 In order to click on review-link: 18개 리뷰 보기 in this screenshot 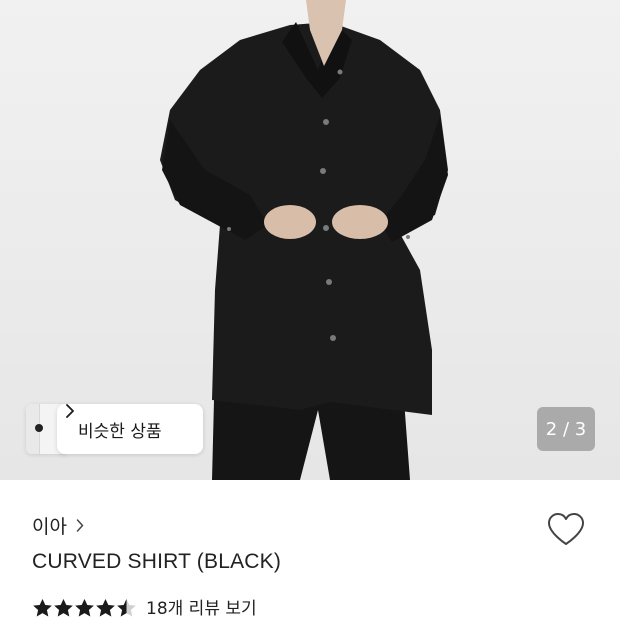, I will do `click(201, 607)`.